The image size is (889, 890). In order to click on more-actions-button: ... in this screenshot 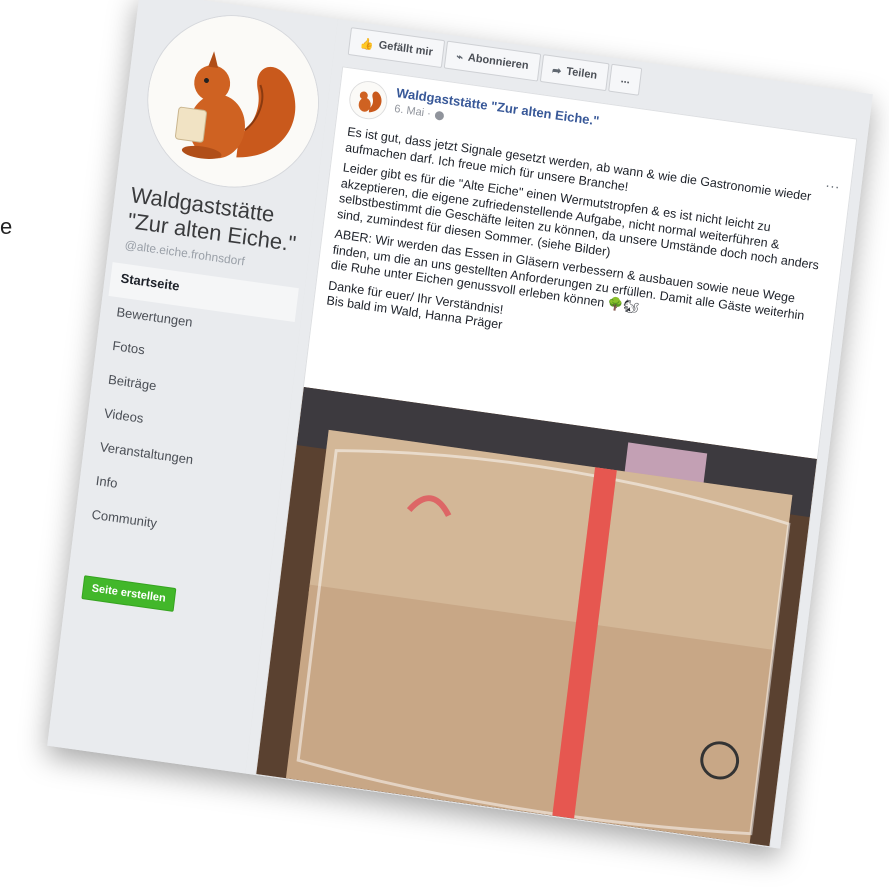, I will do `click(625, 79)`.